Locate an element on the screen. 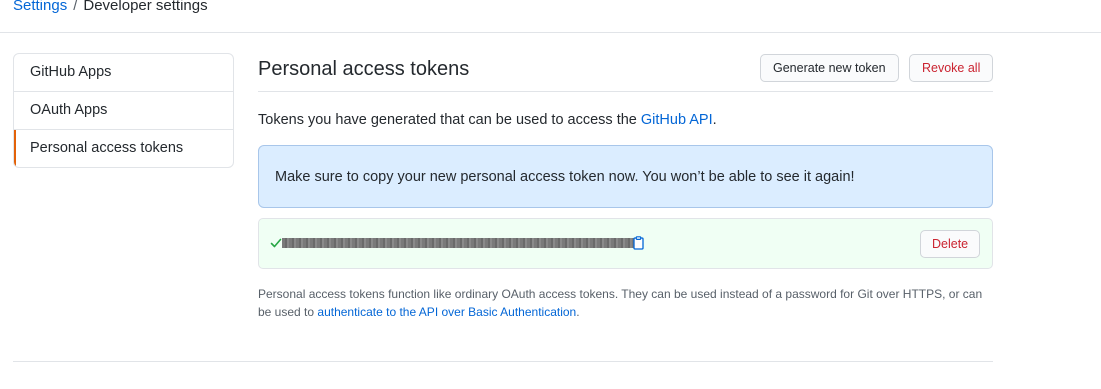  new-token-row: Delete is located at coordinates (625, 243).